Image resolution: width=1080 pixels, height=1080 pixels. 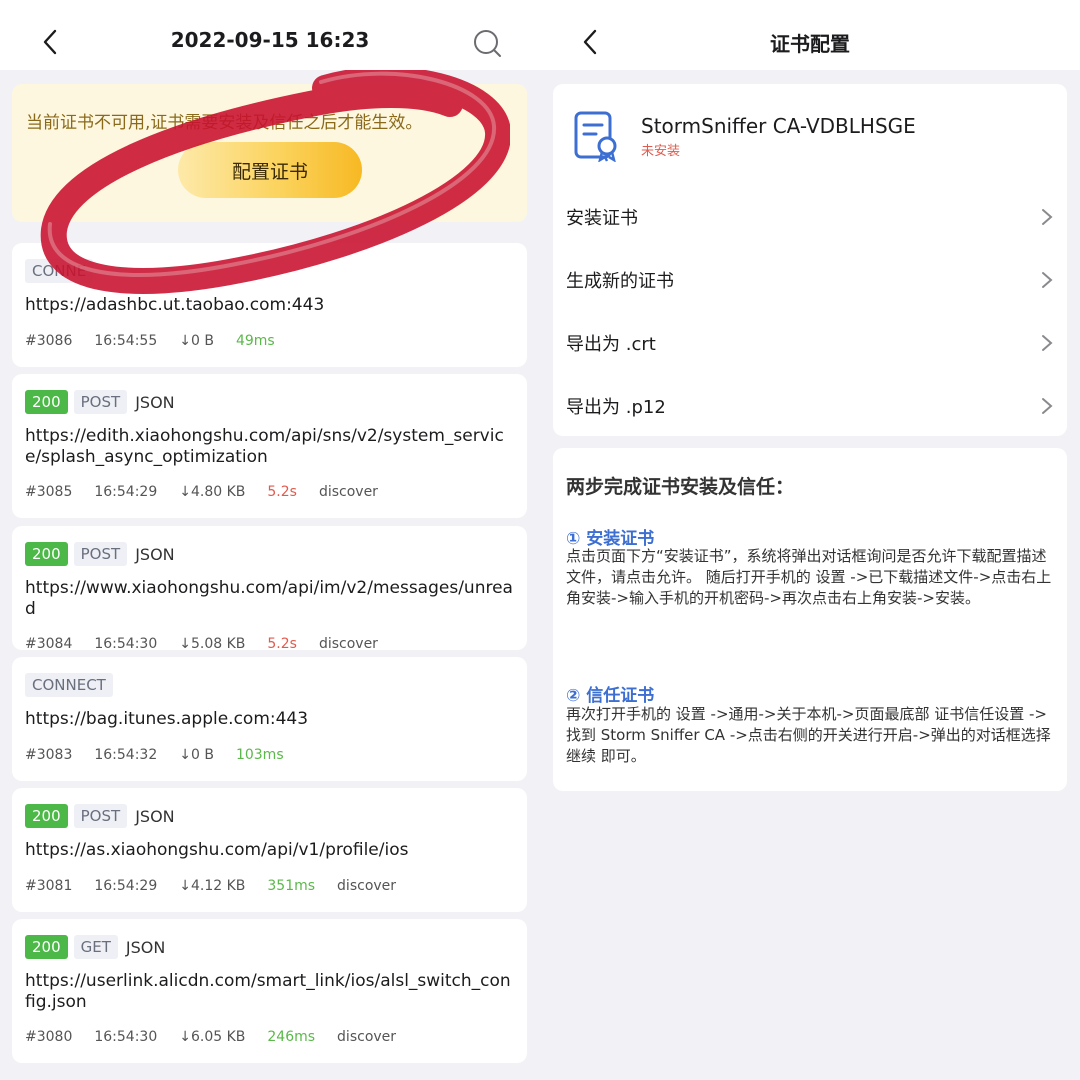 I want to click on request-duration: 246ms, so click(x=291, y=1037).